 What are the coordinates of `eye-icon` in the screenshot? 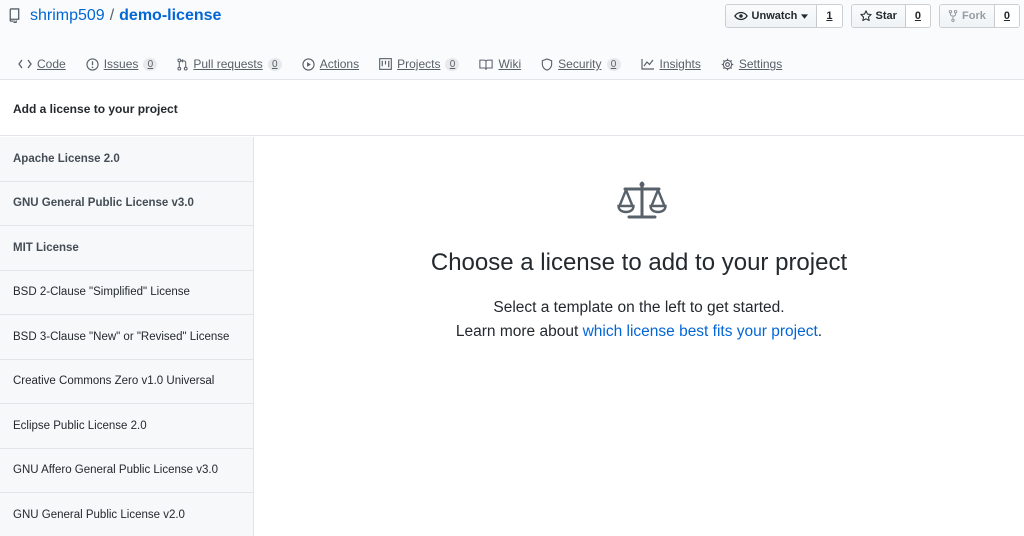 It's located at (740, 16).